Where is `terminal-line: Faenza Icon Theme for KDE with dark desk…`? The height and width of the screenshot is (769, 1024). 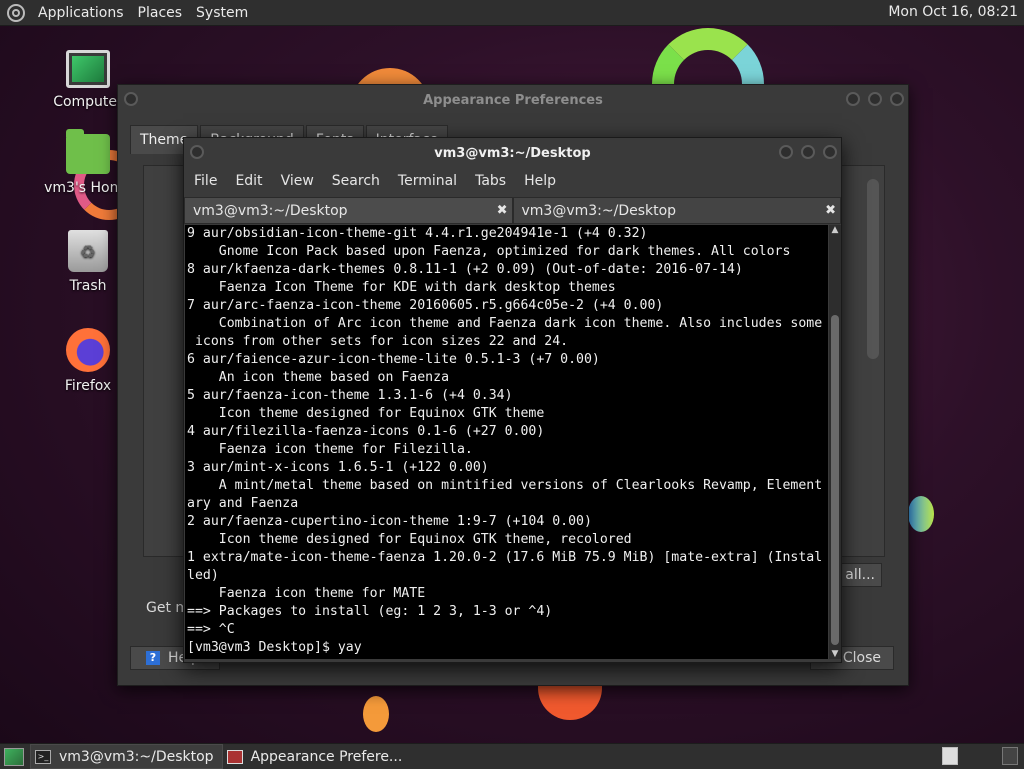
terminal-line: Faenza Icon Theme for KDE with dark desk… is located at coordinates (401, 287).